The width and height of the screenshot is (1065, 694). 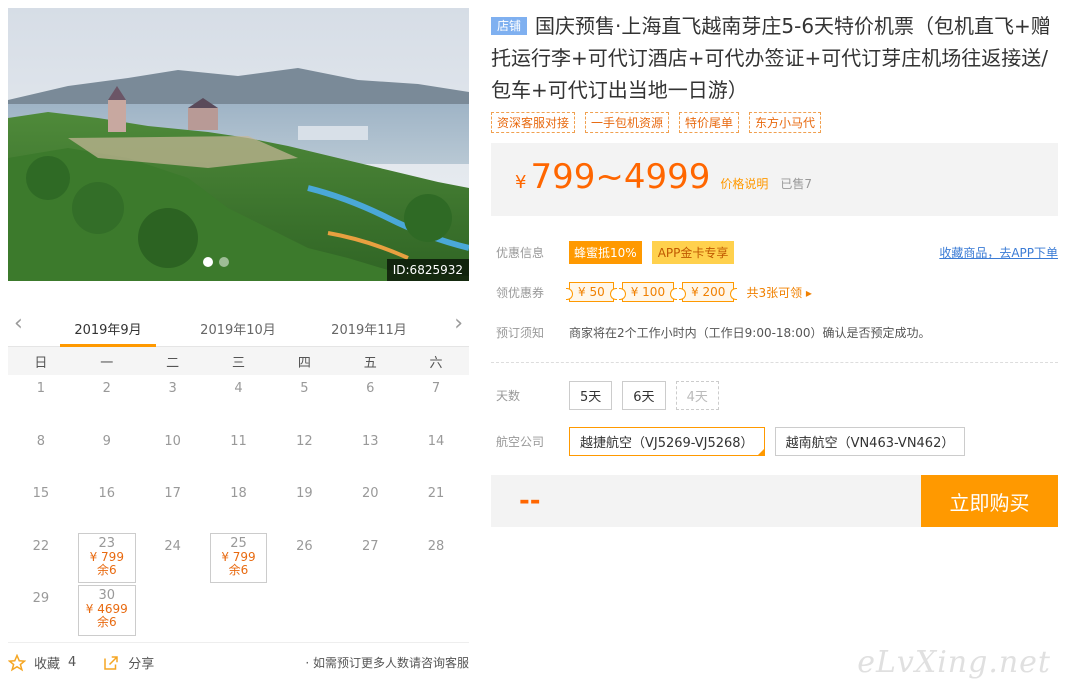 I want to click on share-label: 分享, so click(x=141, y=664).